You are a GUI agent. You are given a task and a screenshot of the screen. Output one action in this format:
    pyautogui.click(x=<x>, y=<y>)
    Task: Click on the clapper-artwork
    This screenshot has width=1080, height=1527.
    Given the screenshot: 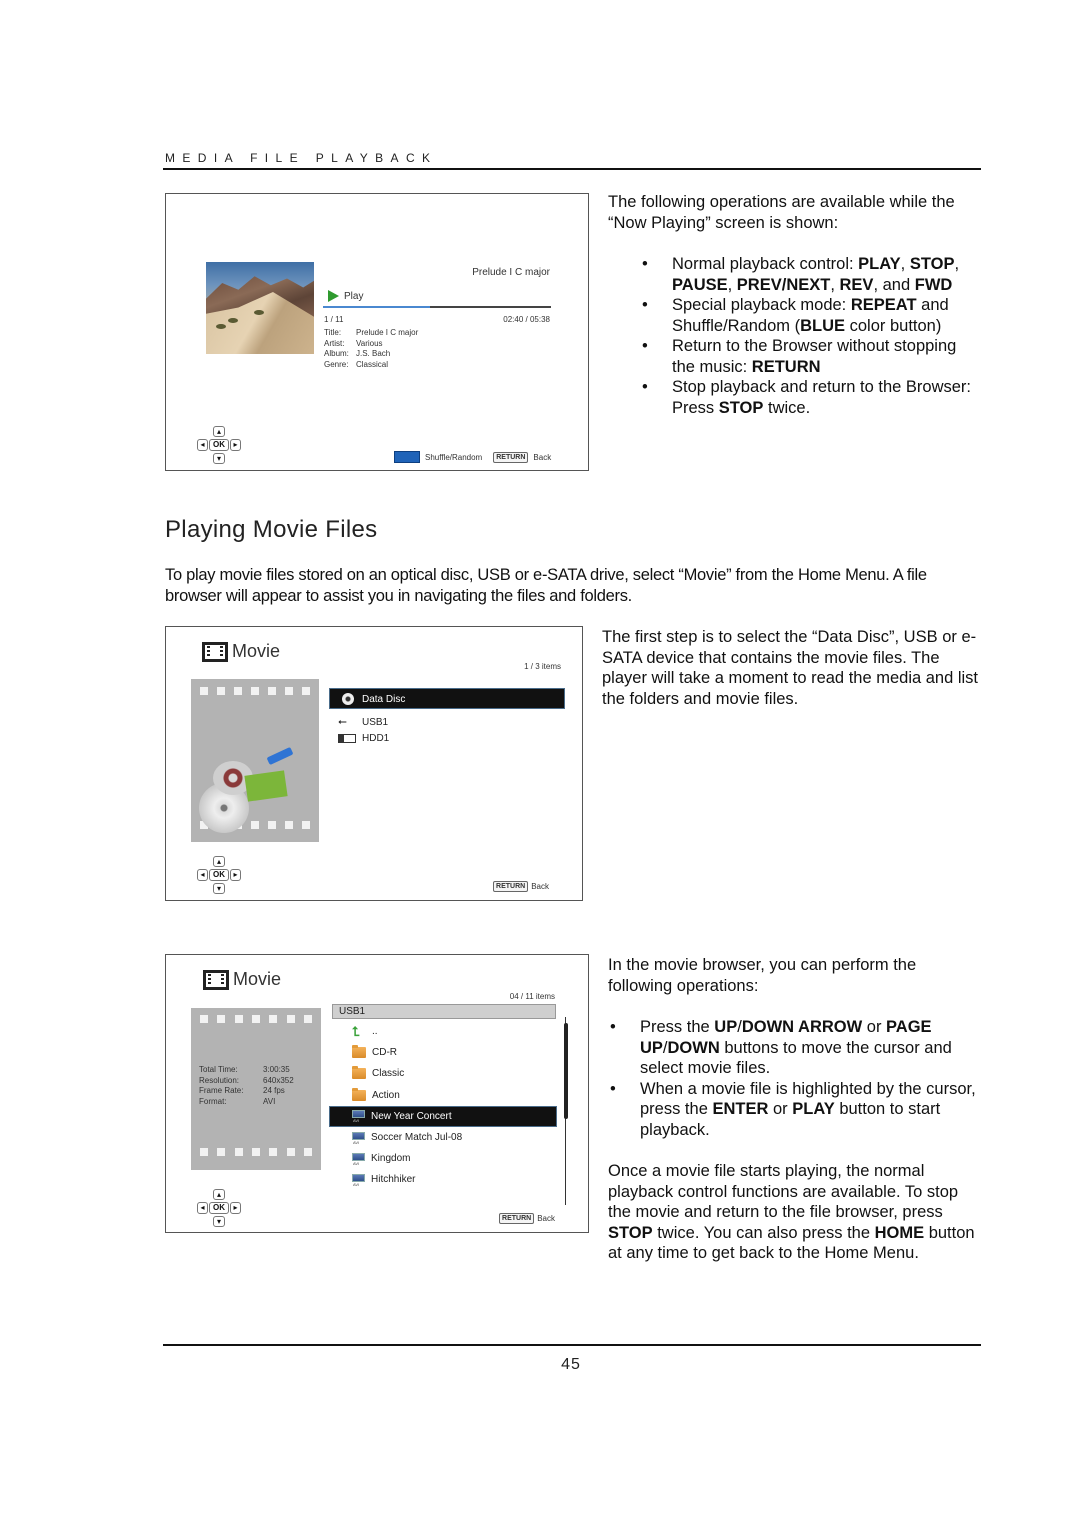 What is the action you would take?
    pyautogui.click(x=266, y=786)
    